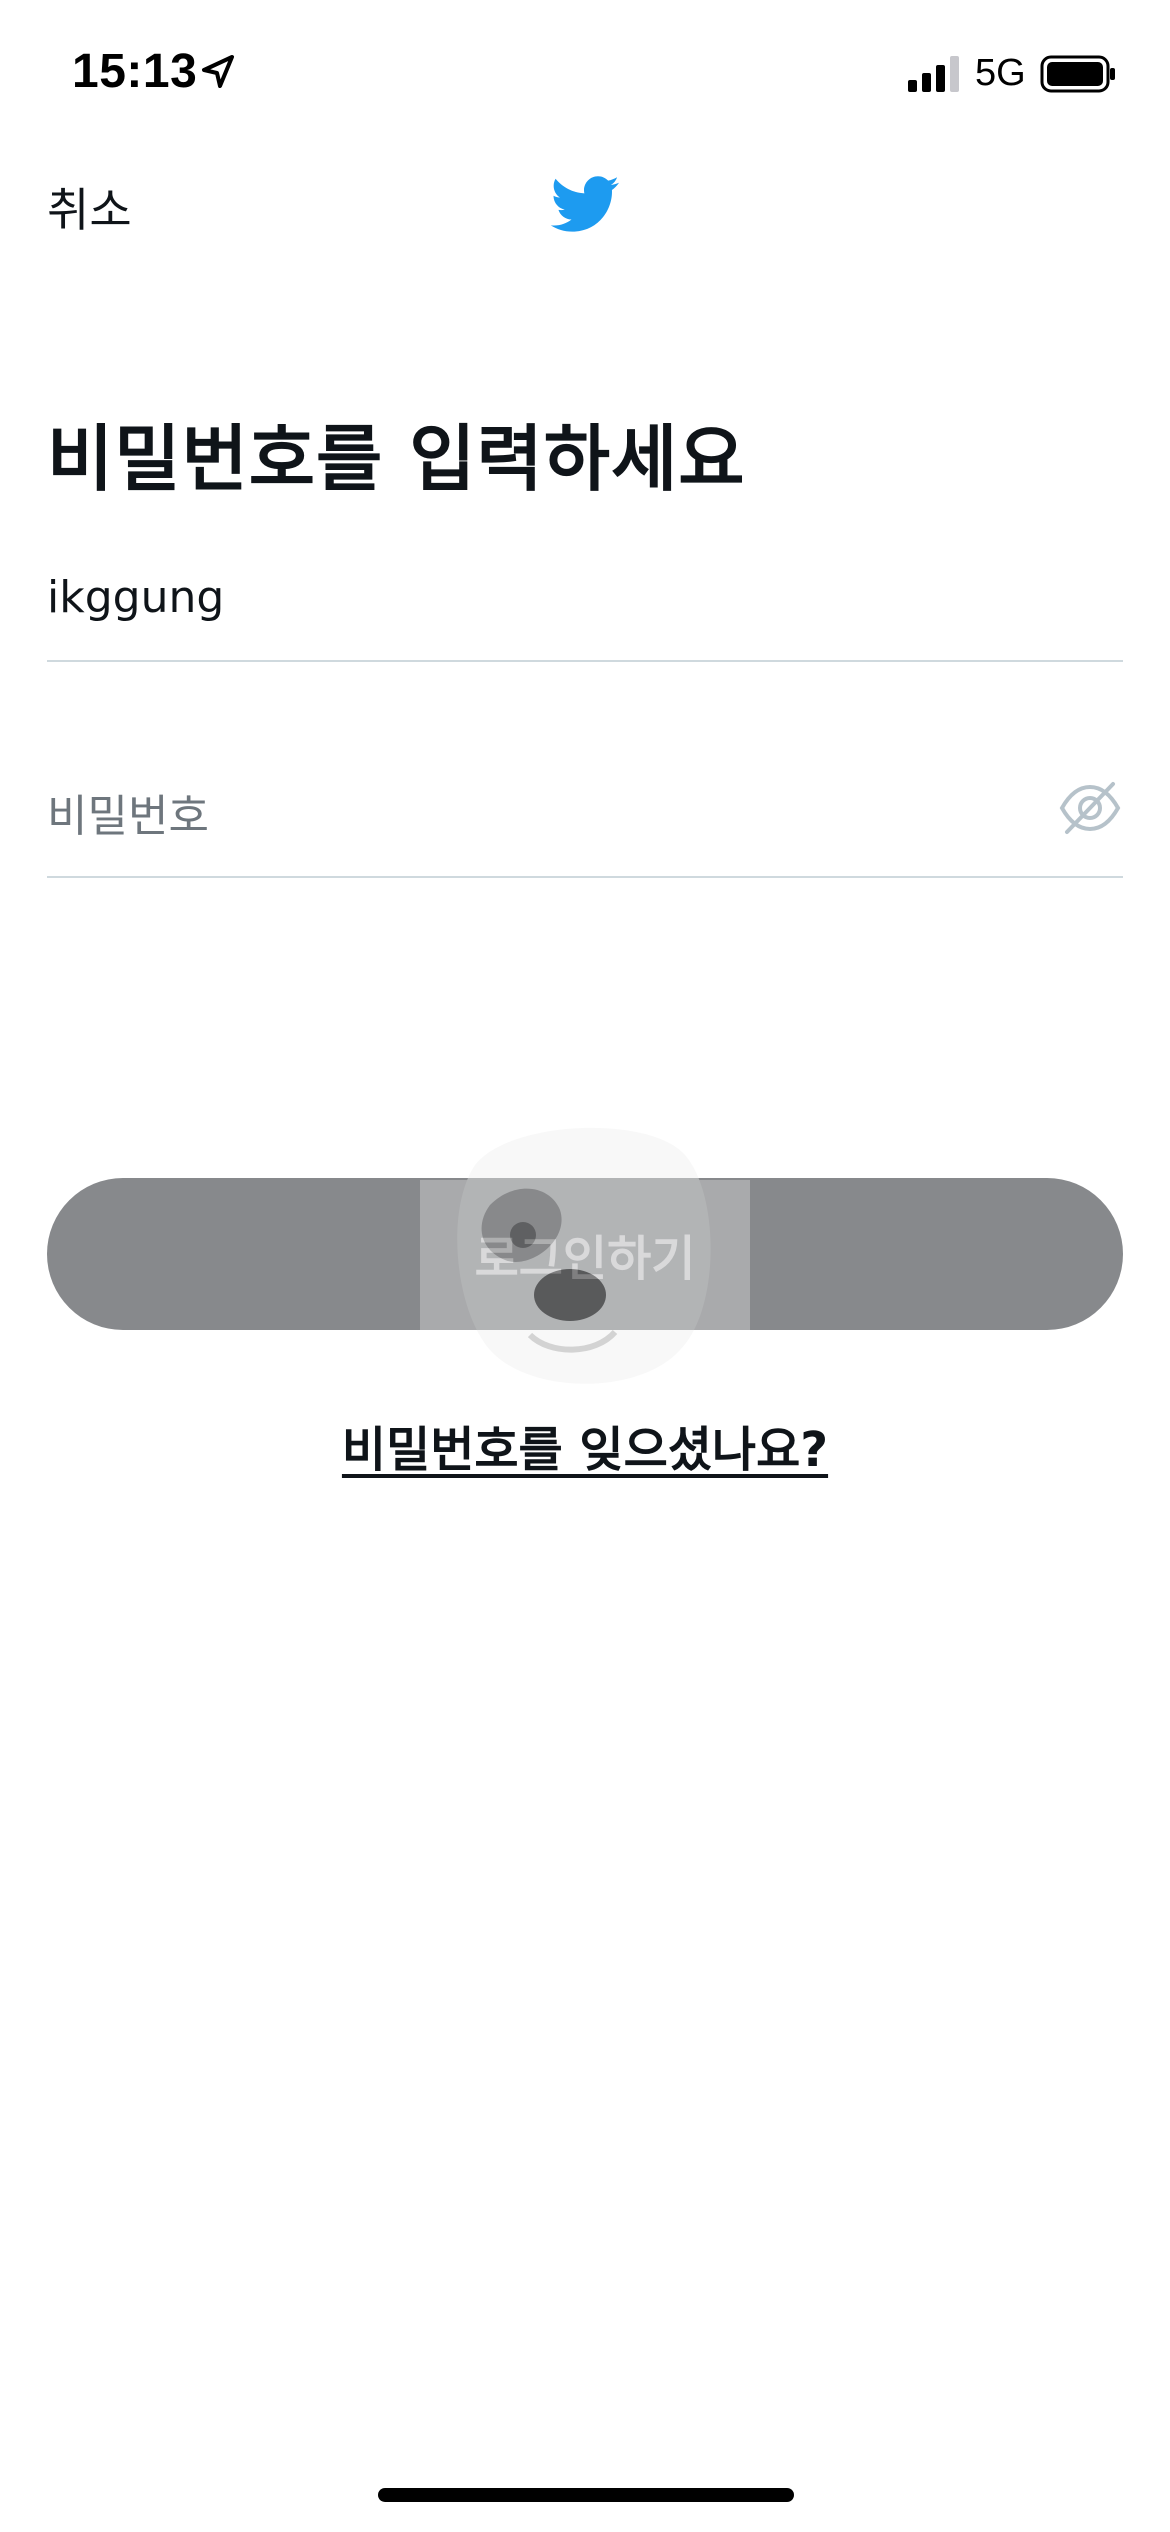 The width and height of the screenshot is (1170, 2532). Describe the element at coordinates (585, 1445) in the screenshot. I see `forgot-password-link: 비밀번호를 잊으셨나요?` at that location.